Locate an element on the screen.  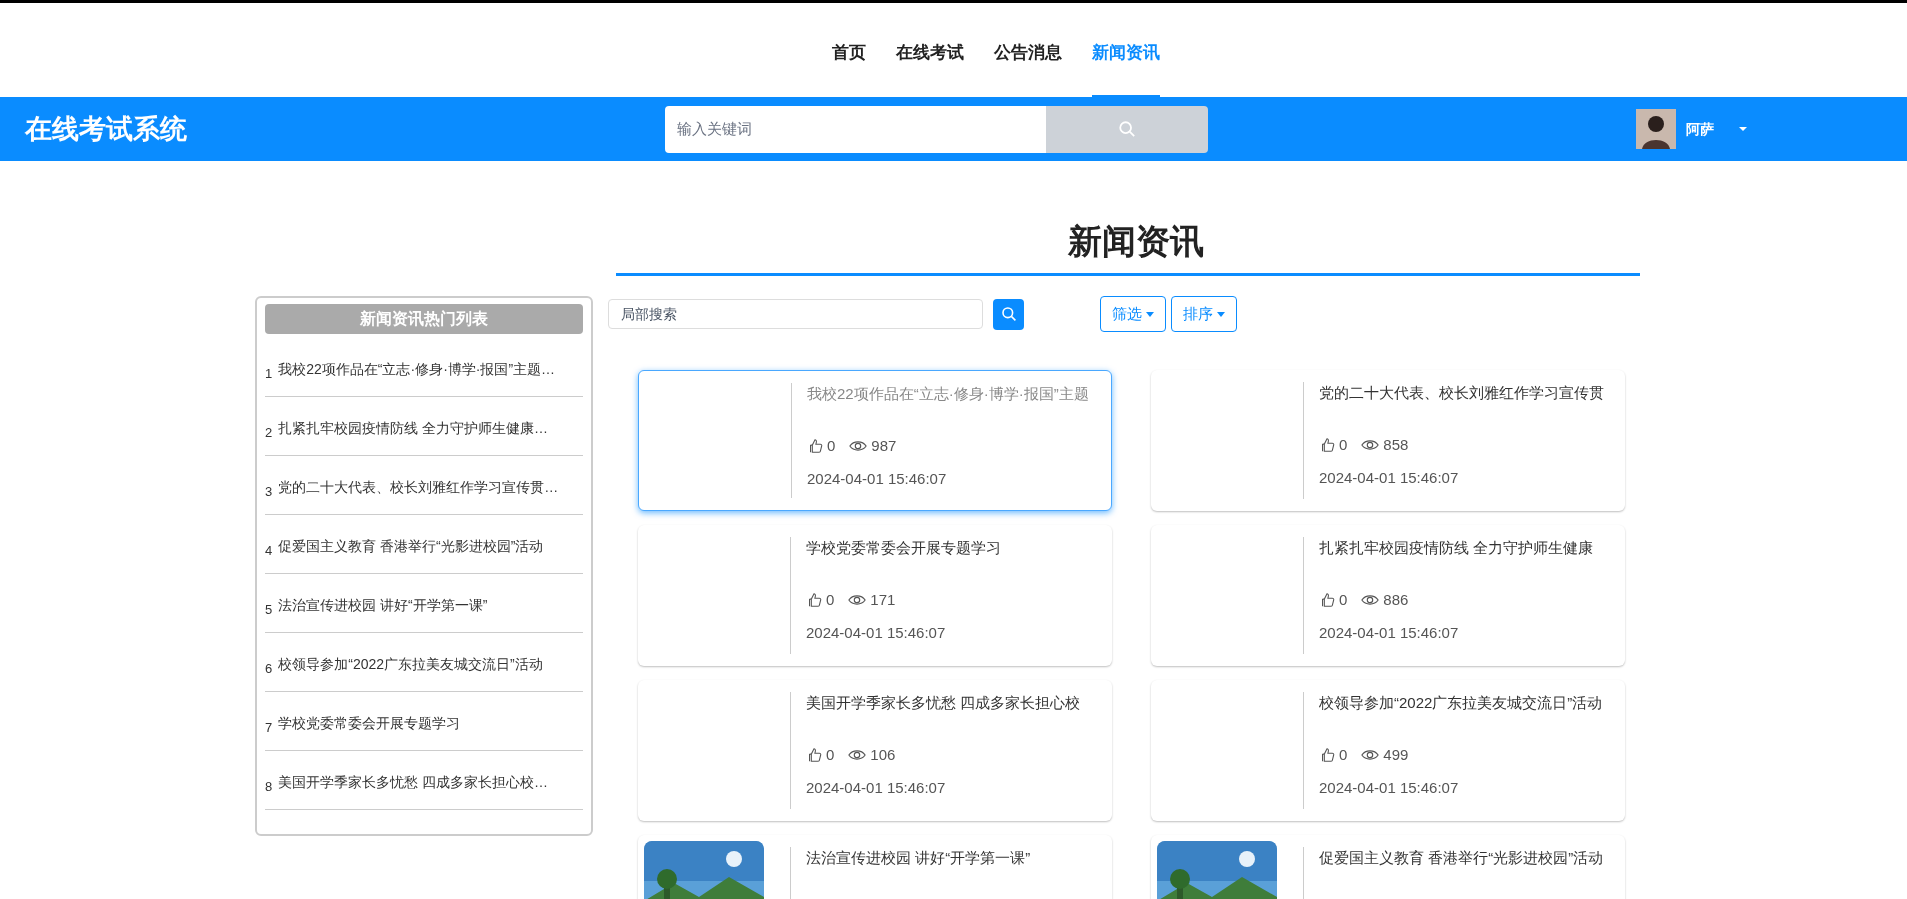
panel-header: 新闻资讯热门列表 is located at coordinates (424, 319).